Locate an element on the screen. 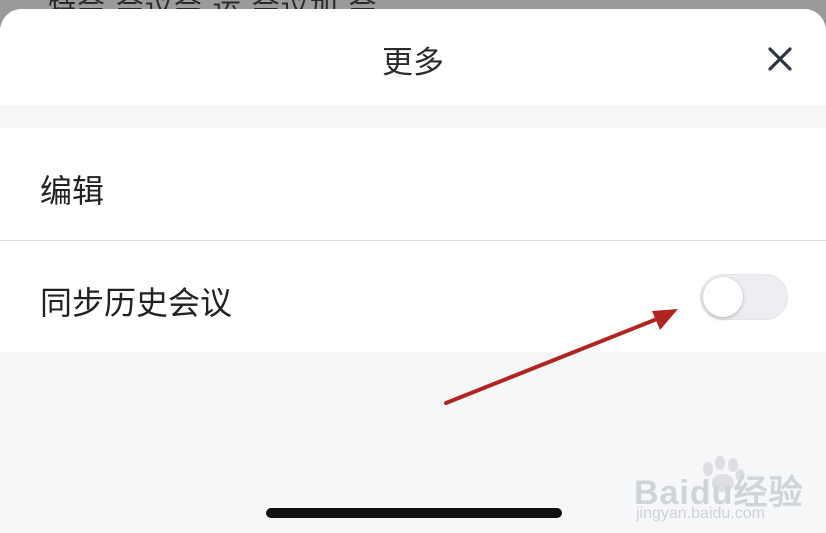 The width and height of the screenshot is (826, 533). sheet-title: 更多 is located at coordinates (413, 63).